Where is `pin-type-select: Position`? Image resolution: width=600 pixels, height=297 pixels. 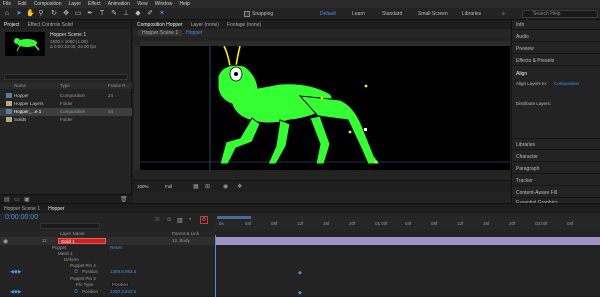 pin-type-select: Position is located at coordinates (120, 284).